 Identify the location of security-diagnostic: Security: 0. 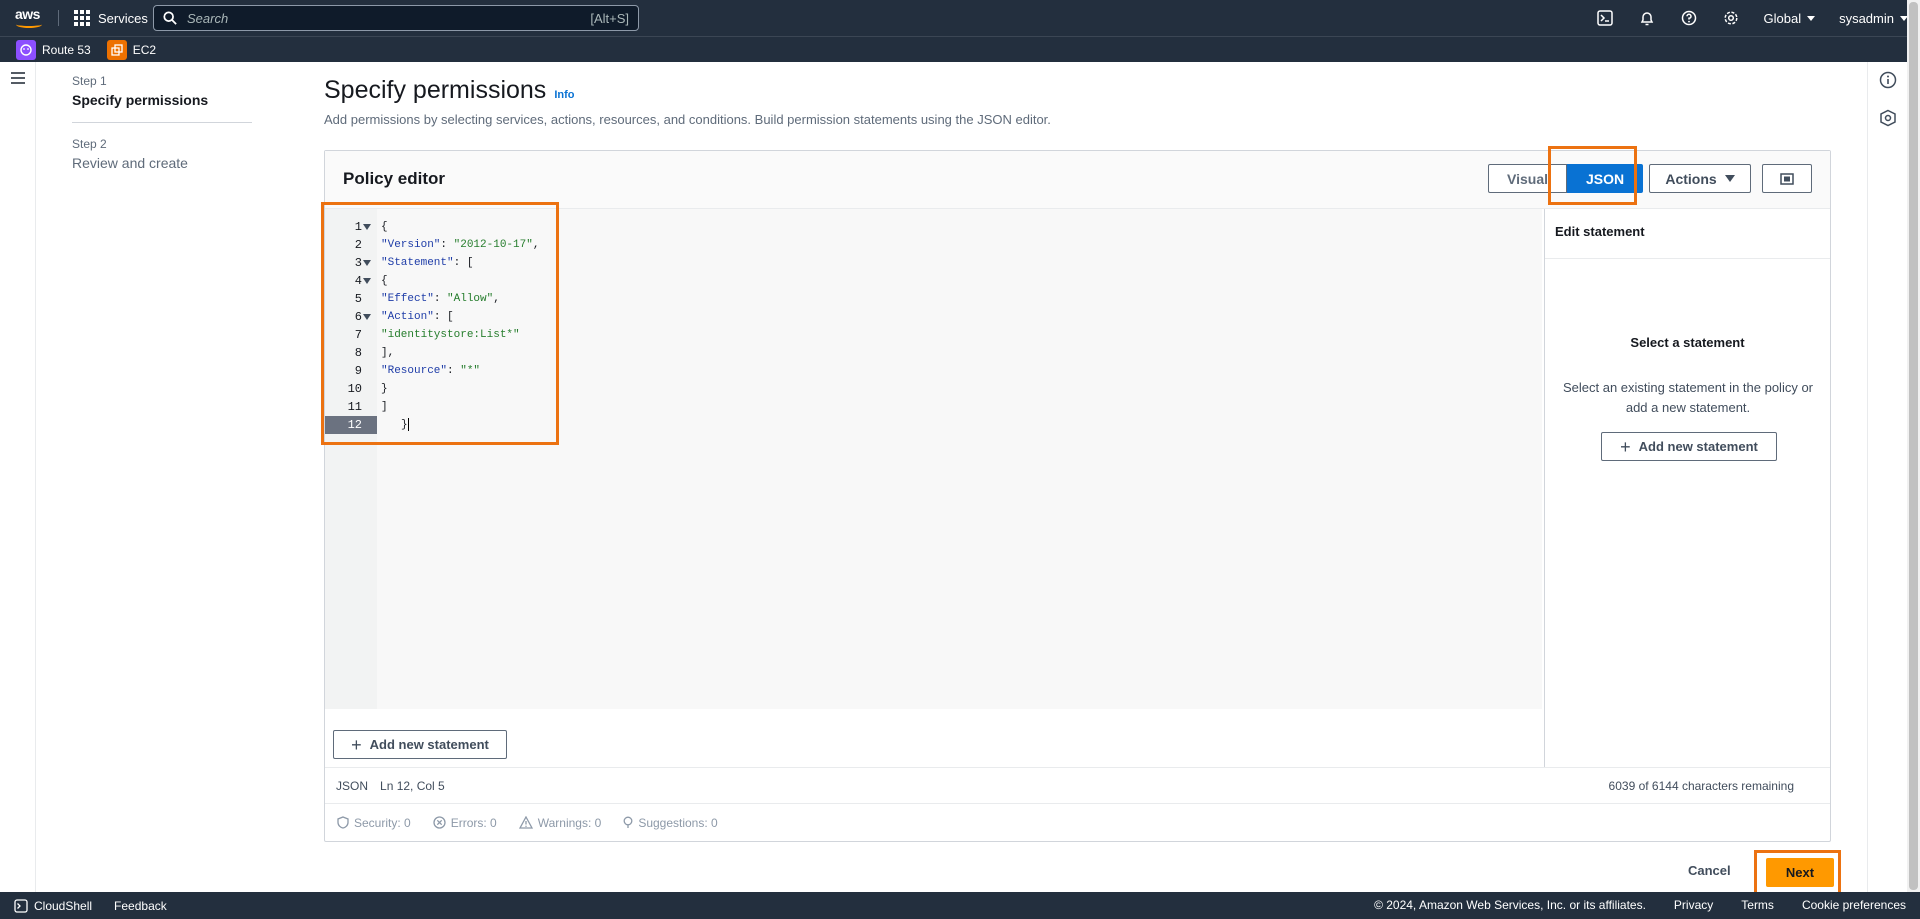
(374, 823).